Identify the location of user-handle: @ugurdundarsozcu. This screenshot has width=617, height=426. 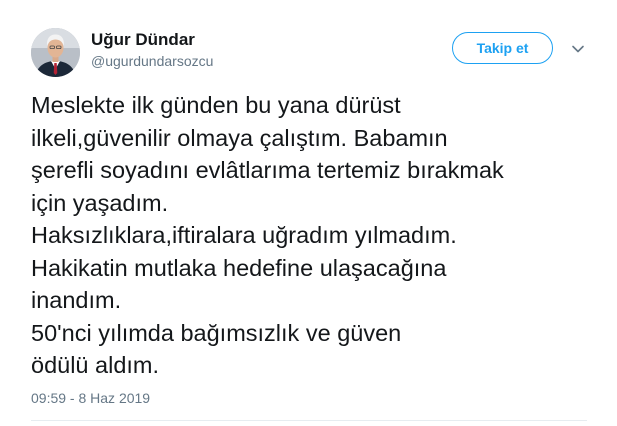
(152, 61).